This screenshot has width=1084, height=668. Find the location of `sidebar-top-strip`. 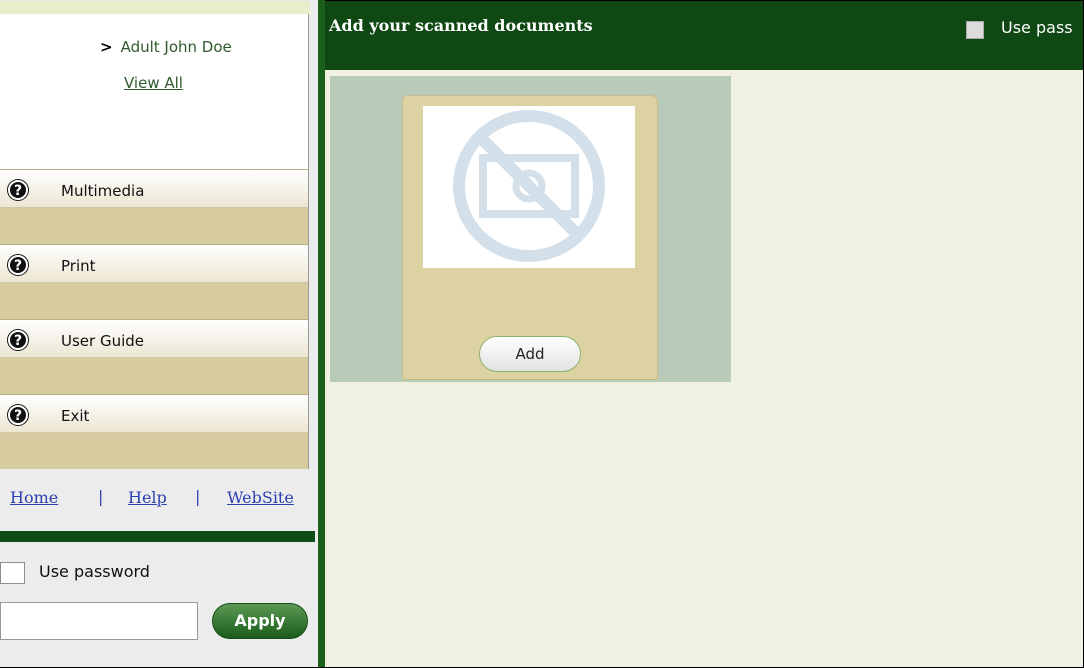

sidebar-top-strip is located at coordinates (155, 8).